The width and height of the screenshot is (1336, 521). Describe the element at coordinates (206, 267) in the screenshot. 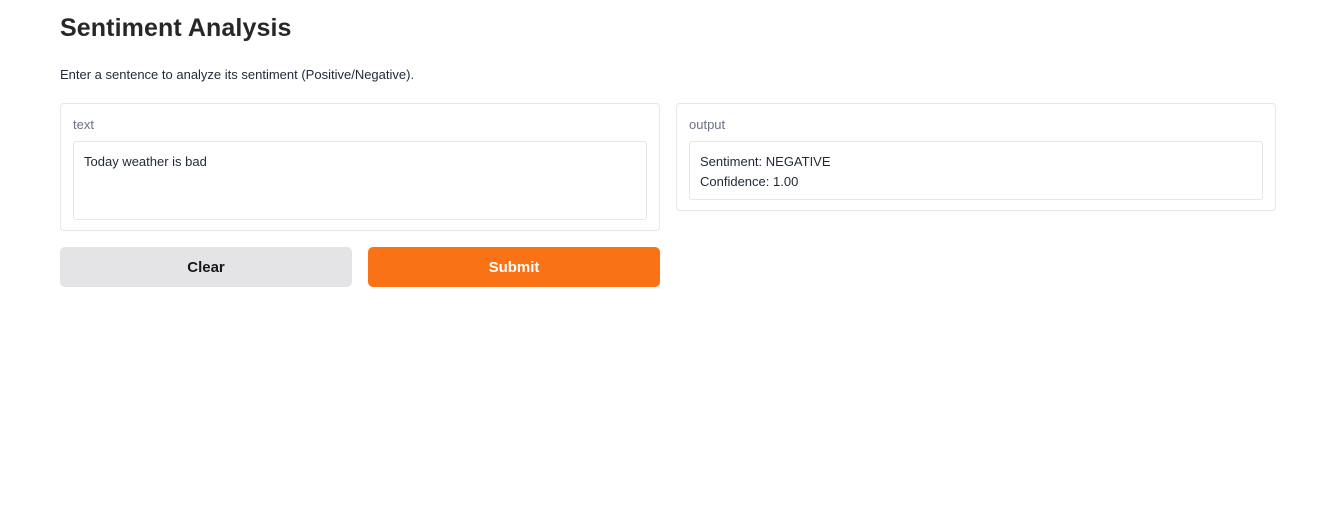

I see `clear-button: Clear` at that location.